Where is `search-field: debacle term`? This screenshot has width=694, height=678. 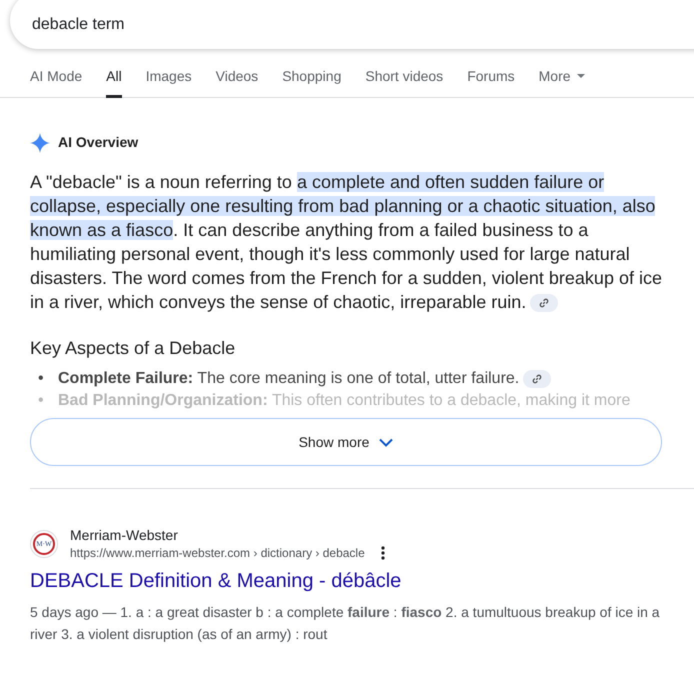 search-field: debacle term is located at coordinates (180, 25).